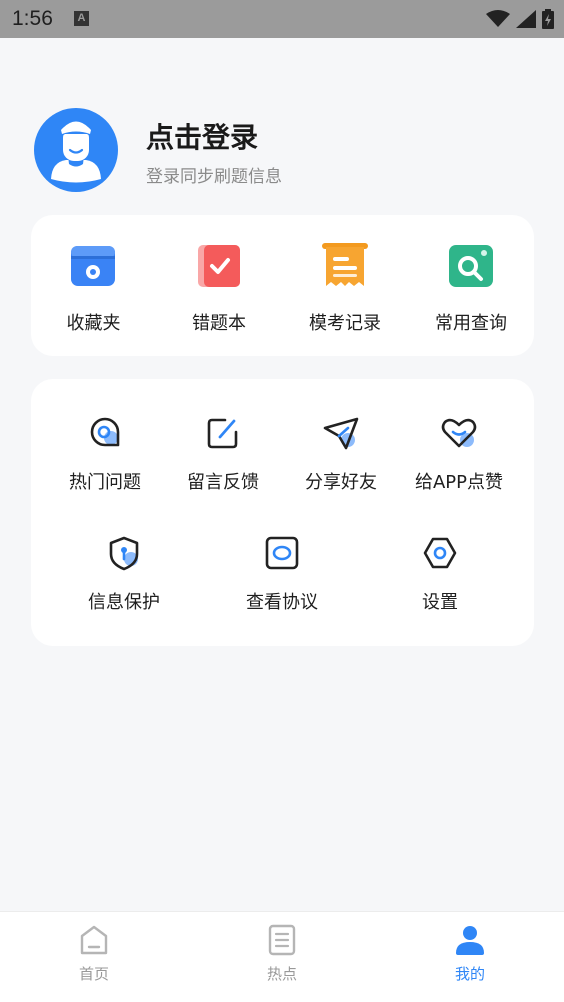 Image resolution: width=564 pixels, height=1002 pixels. I want to click on news-icon, so click(282, 940).